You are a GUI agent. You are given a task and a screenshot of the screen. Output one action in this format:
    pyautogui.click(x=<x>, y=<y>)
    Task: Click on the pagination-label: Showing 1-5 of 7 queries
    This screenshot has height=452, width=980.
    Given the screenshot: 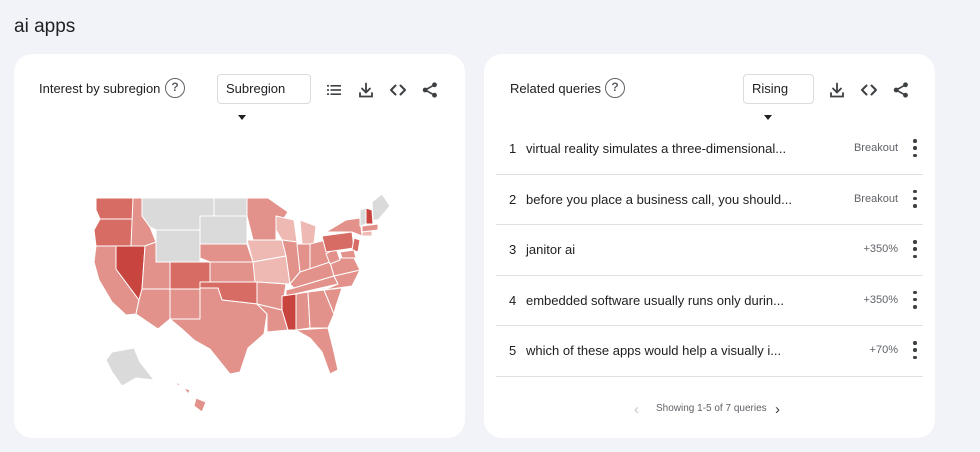 What is the action you would take?
    pyautogui.click(x=711, y=408)
    